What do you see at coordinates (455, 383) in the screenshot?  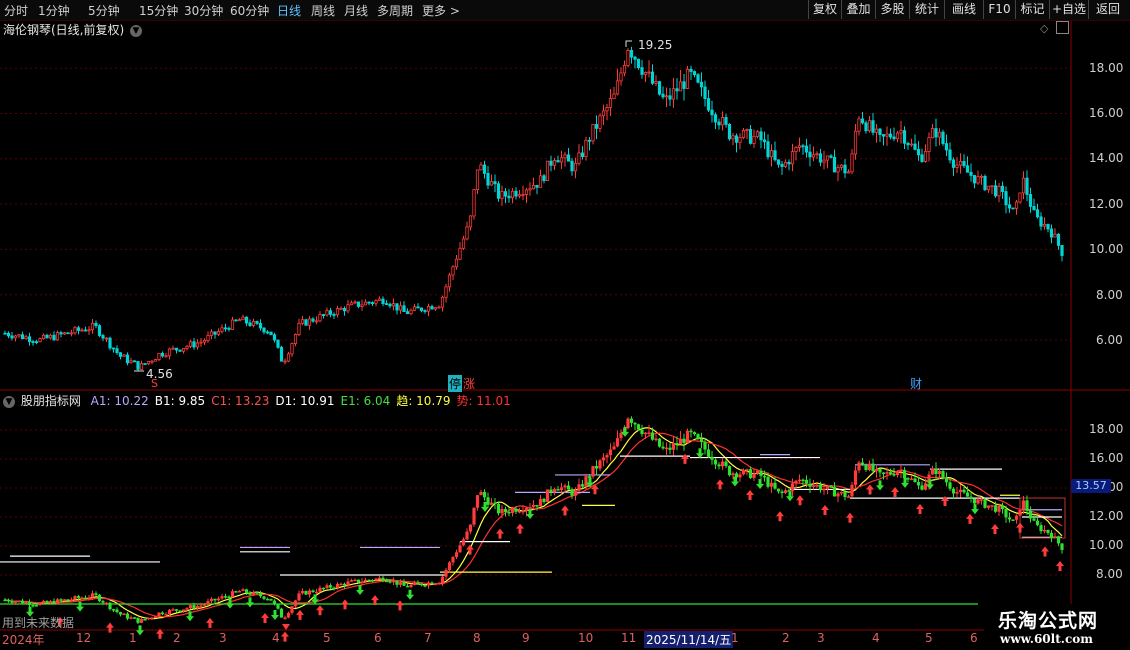 I see `halt-marker: 停` at bounding box center [455, 383].